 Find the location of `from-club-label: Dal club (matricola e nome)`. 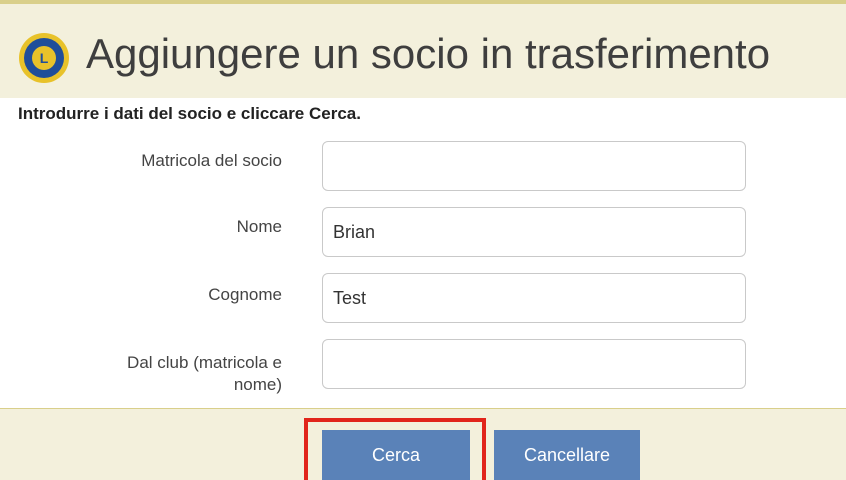

from-club-label: Dal club (matricola e nome) is located at coordinates (182, 374).